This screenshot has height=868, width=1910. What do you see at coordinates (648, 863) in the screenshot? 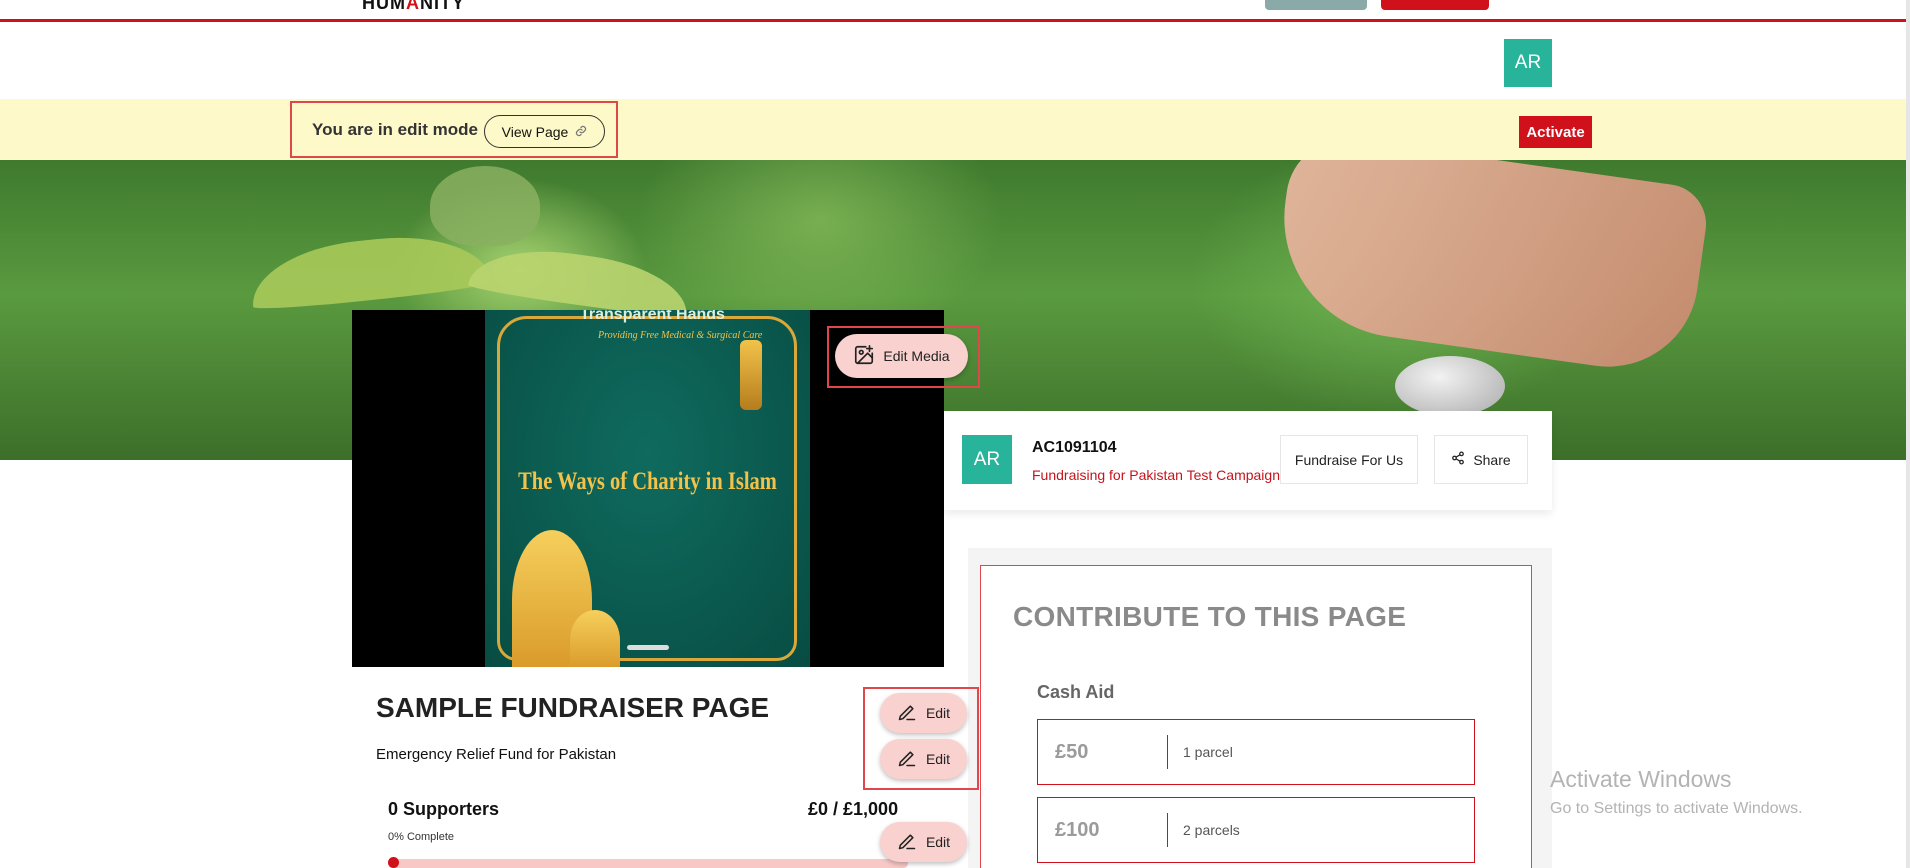
I see `progress-bar` at bounding box center [648, 863].